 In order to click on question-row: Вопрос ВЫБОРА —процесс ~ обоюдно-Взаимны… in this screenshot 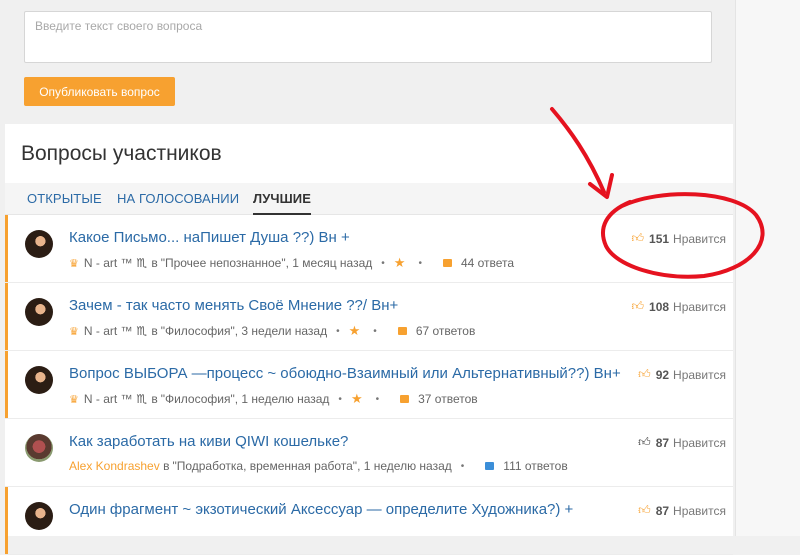, I will do `click(369, 385)`.